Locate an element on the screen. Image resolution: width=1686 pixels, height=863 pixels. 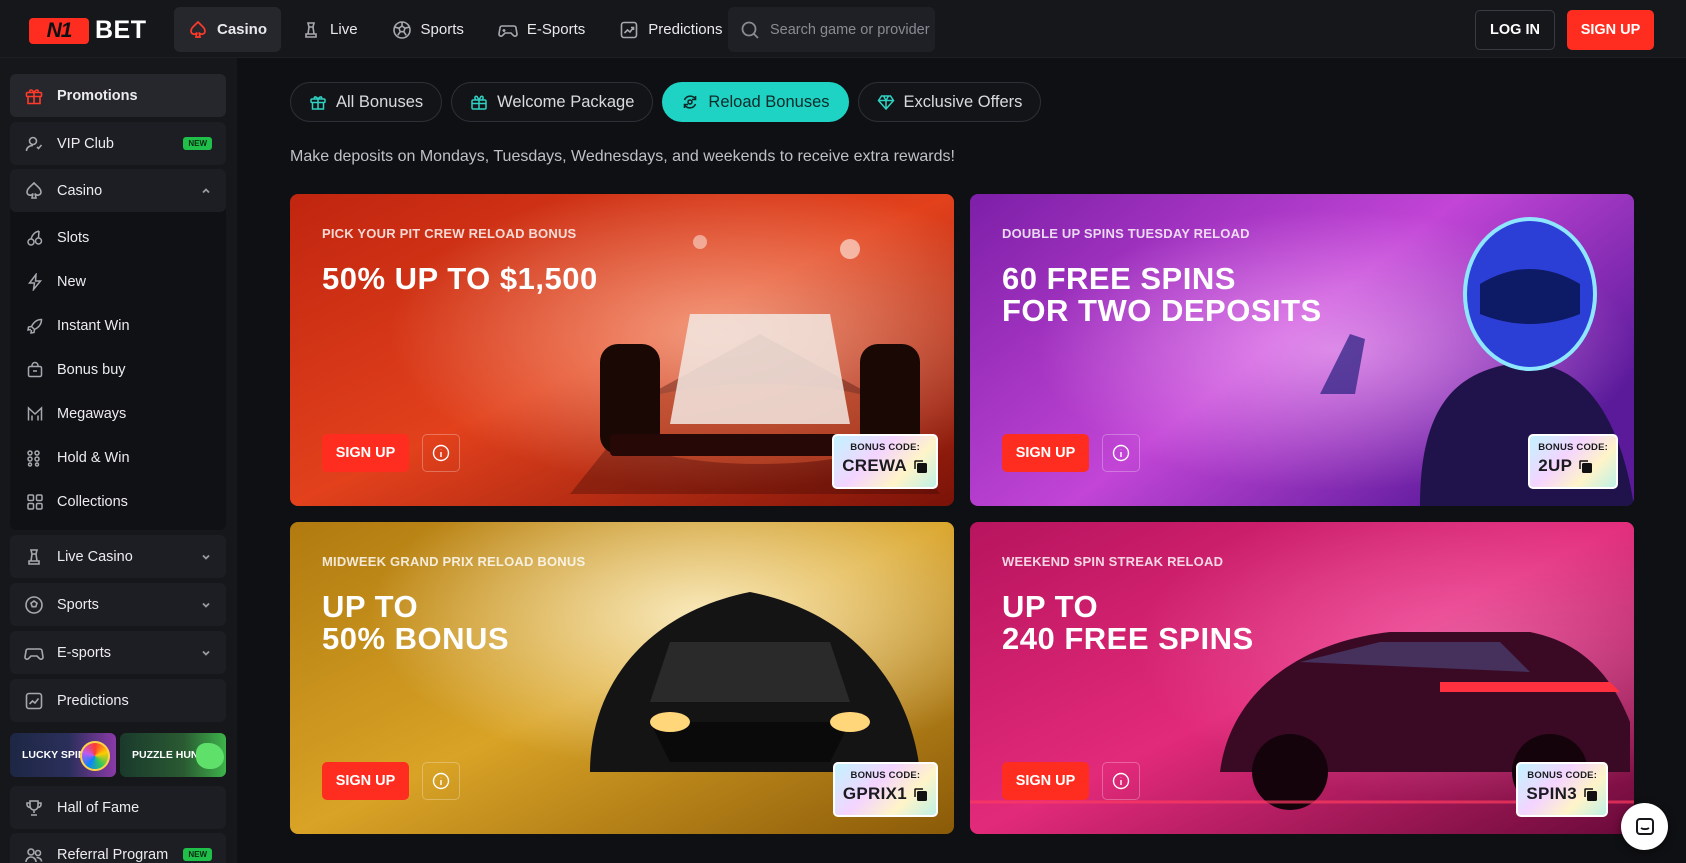
sidebar-item-promotions: Promotions is located at coordinates (118, 95).